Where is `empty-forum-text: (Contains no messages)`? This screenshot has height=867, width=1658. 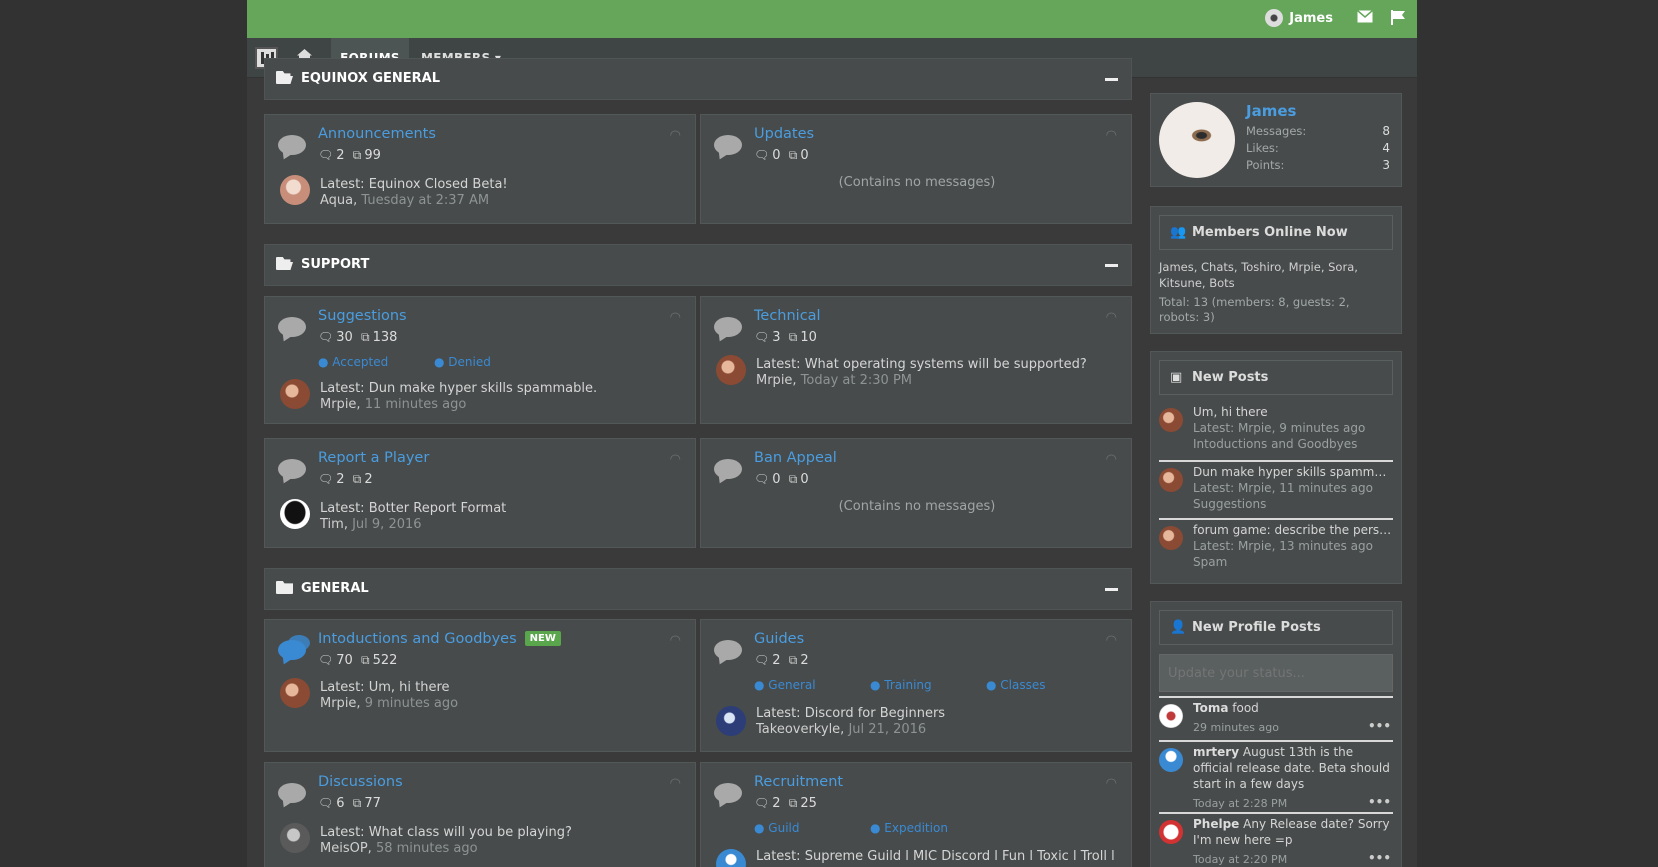
empty-forum-text: (Contains no messages) is located at coordinates (917, 182).